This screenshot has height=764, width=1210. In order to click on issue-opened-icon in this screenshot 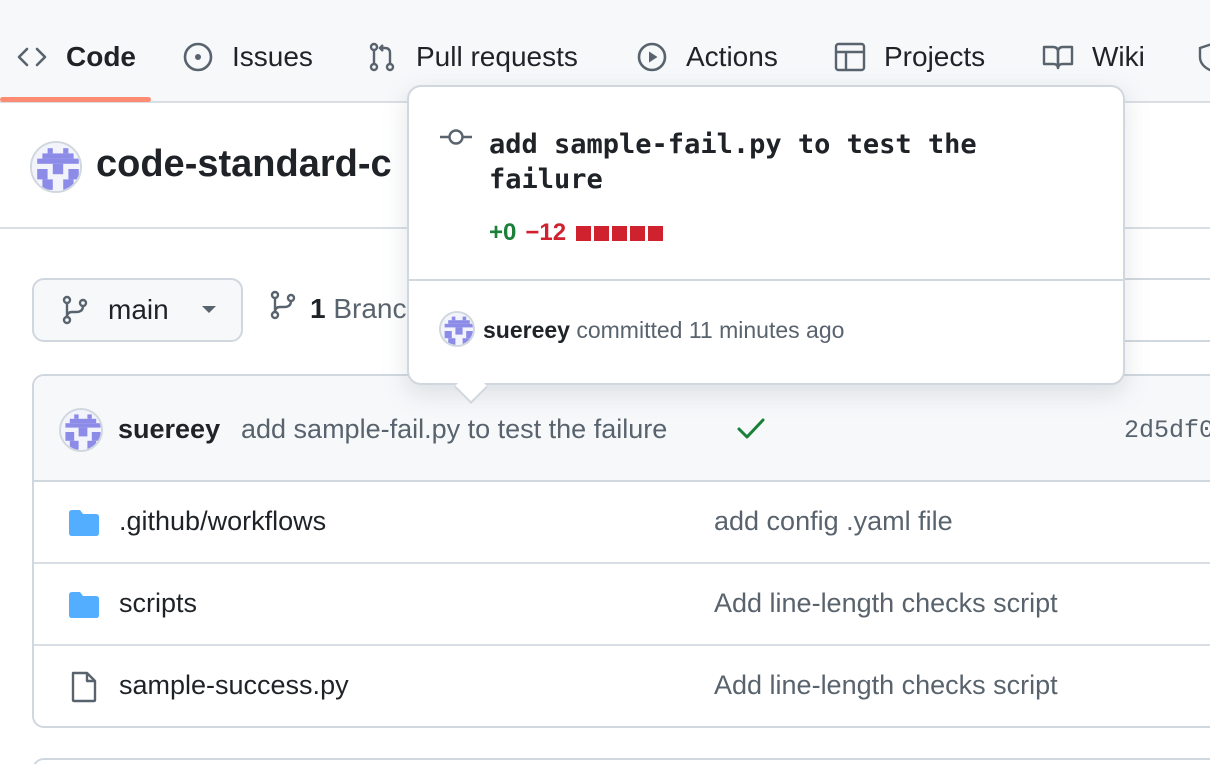, I will do `click(198, 57)`.